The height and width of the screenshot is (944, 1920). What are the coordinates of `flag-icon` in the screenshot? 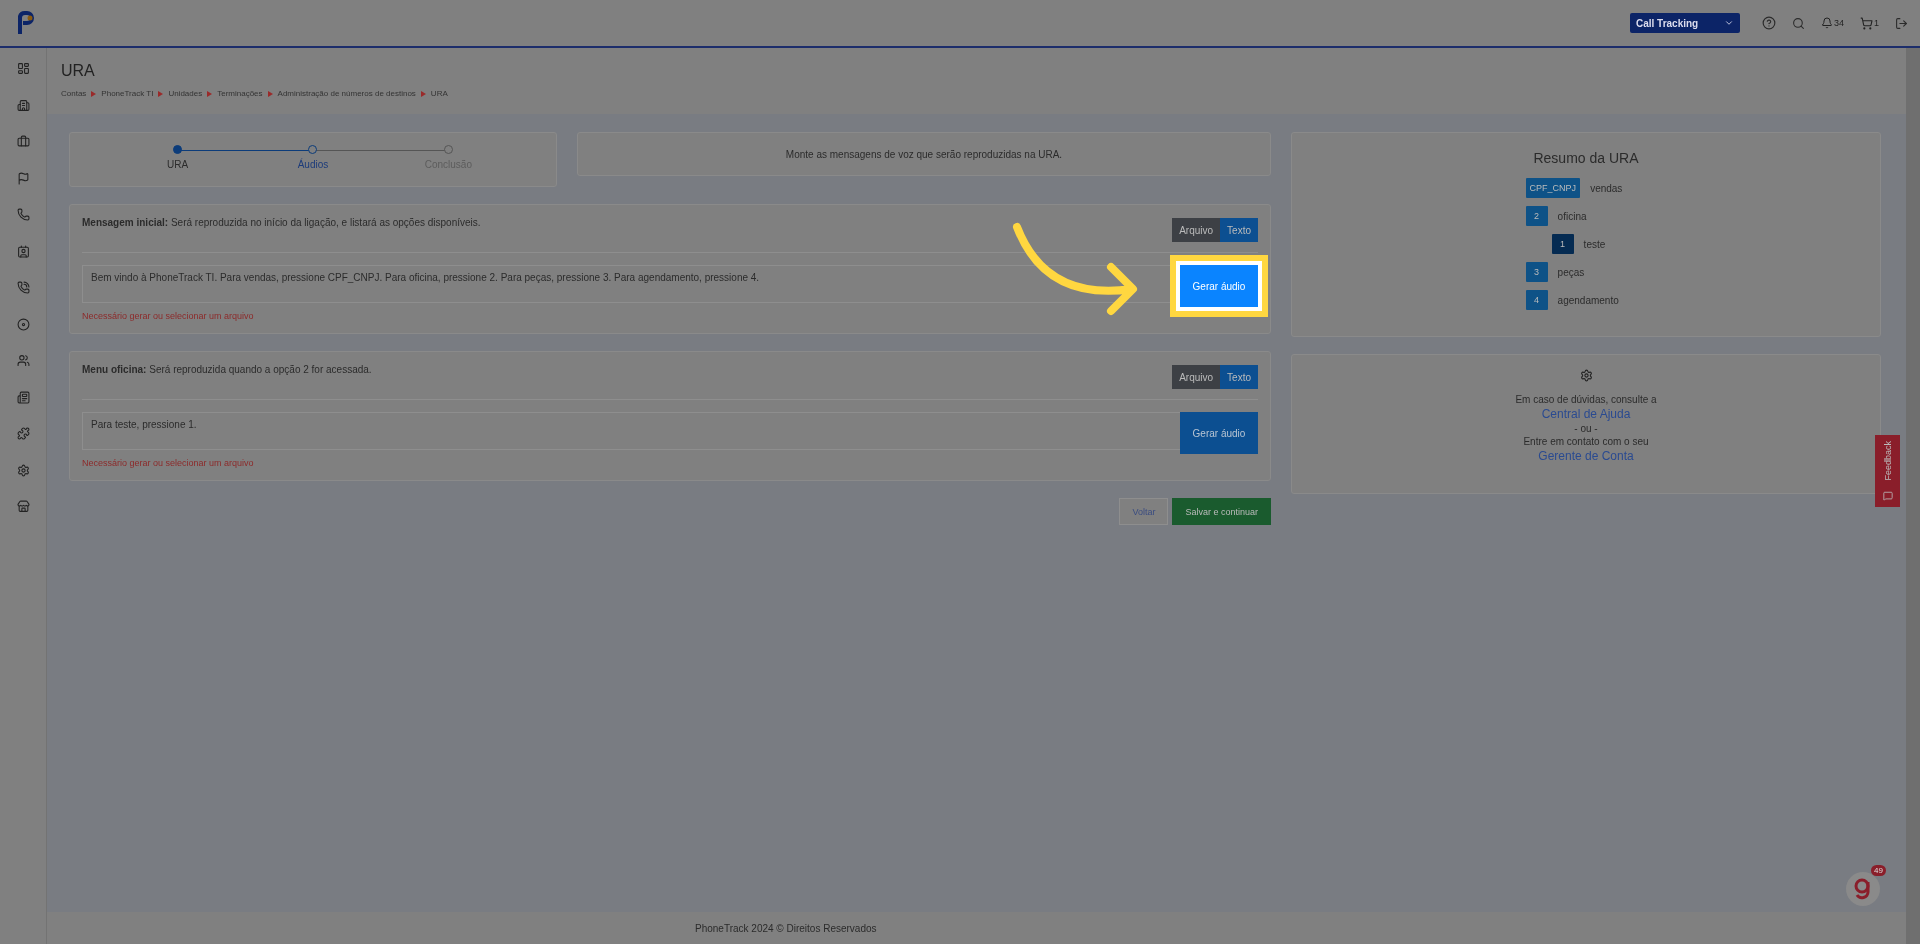 It's located at (23, 178).